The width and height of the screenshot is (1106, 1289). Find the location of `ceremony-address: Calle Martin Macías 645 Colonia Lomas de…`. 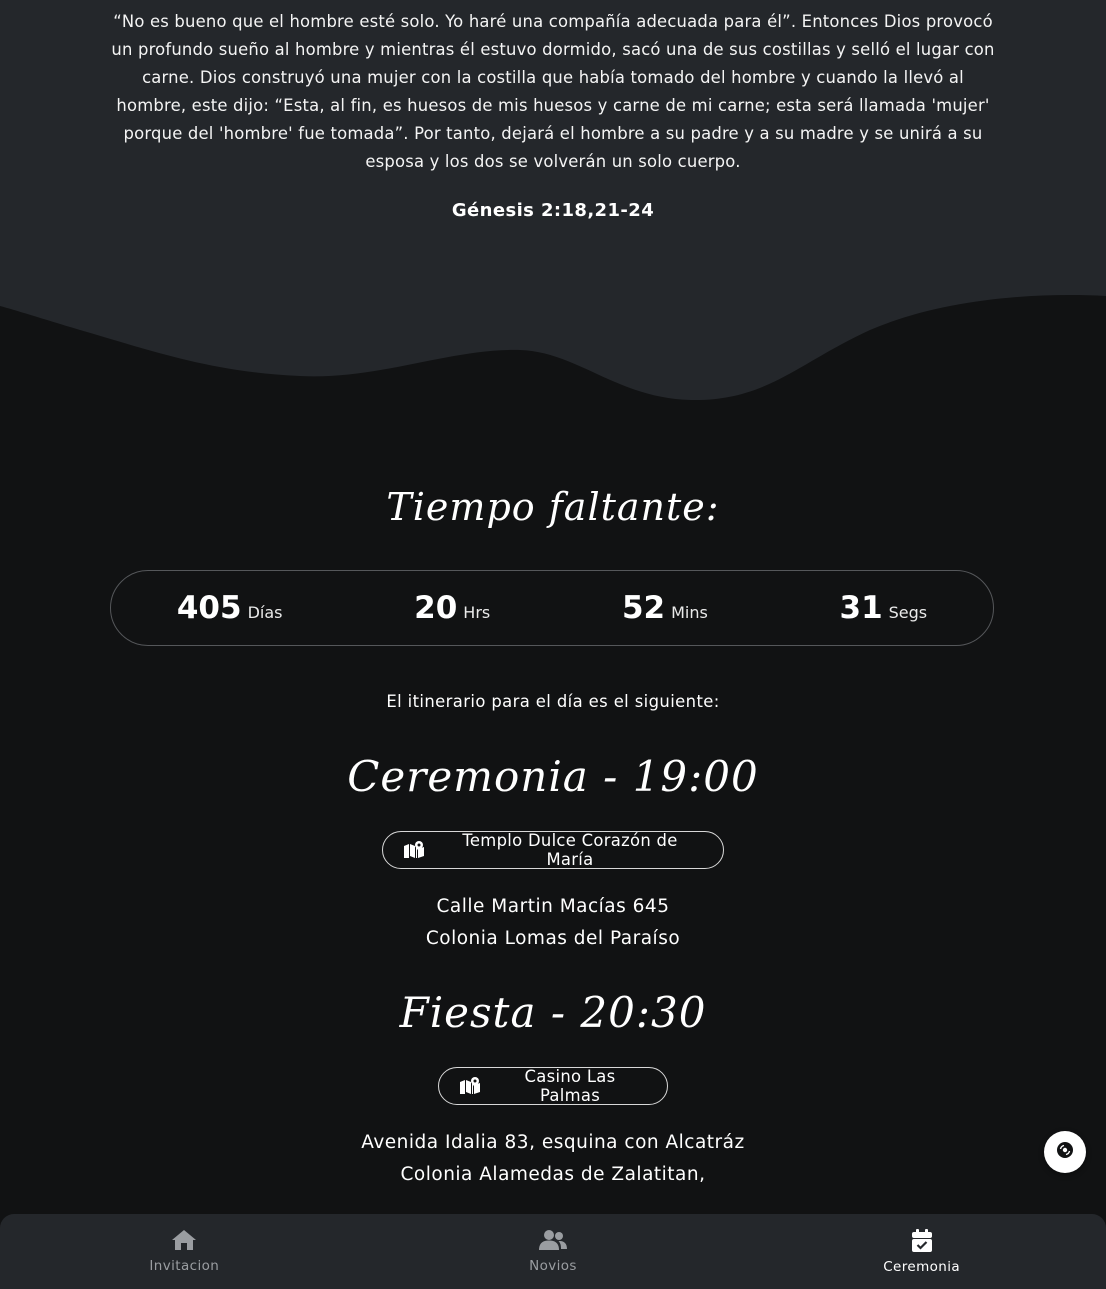

ceremony-address: Calle Martin Macías 645 Colonia Lomas de… is located at coordinates (553, 923).